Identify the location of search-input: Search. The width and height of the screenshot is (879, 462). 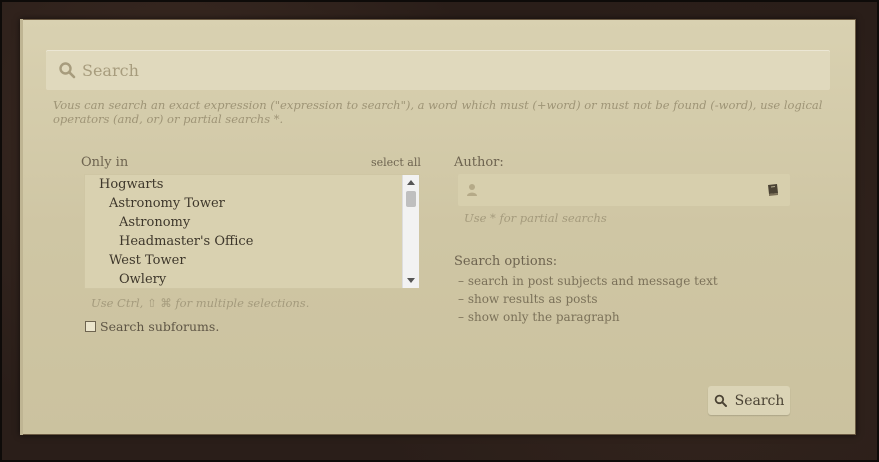
(438, 70).